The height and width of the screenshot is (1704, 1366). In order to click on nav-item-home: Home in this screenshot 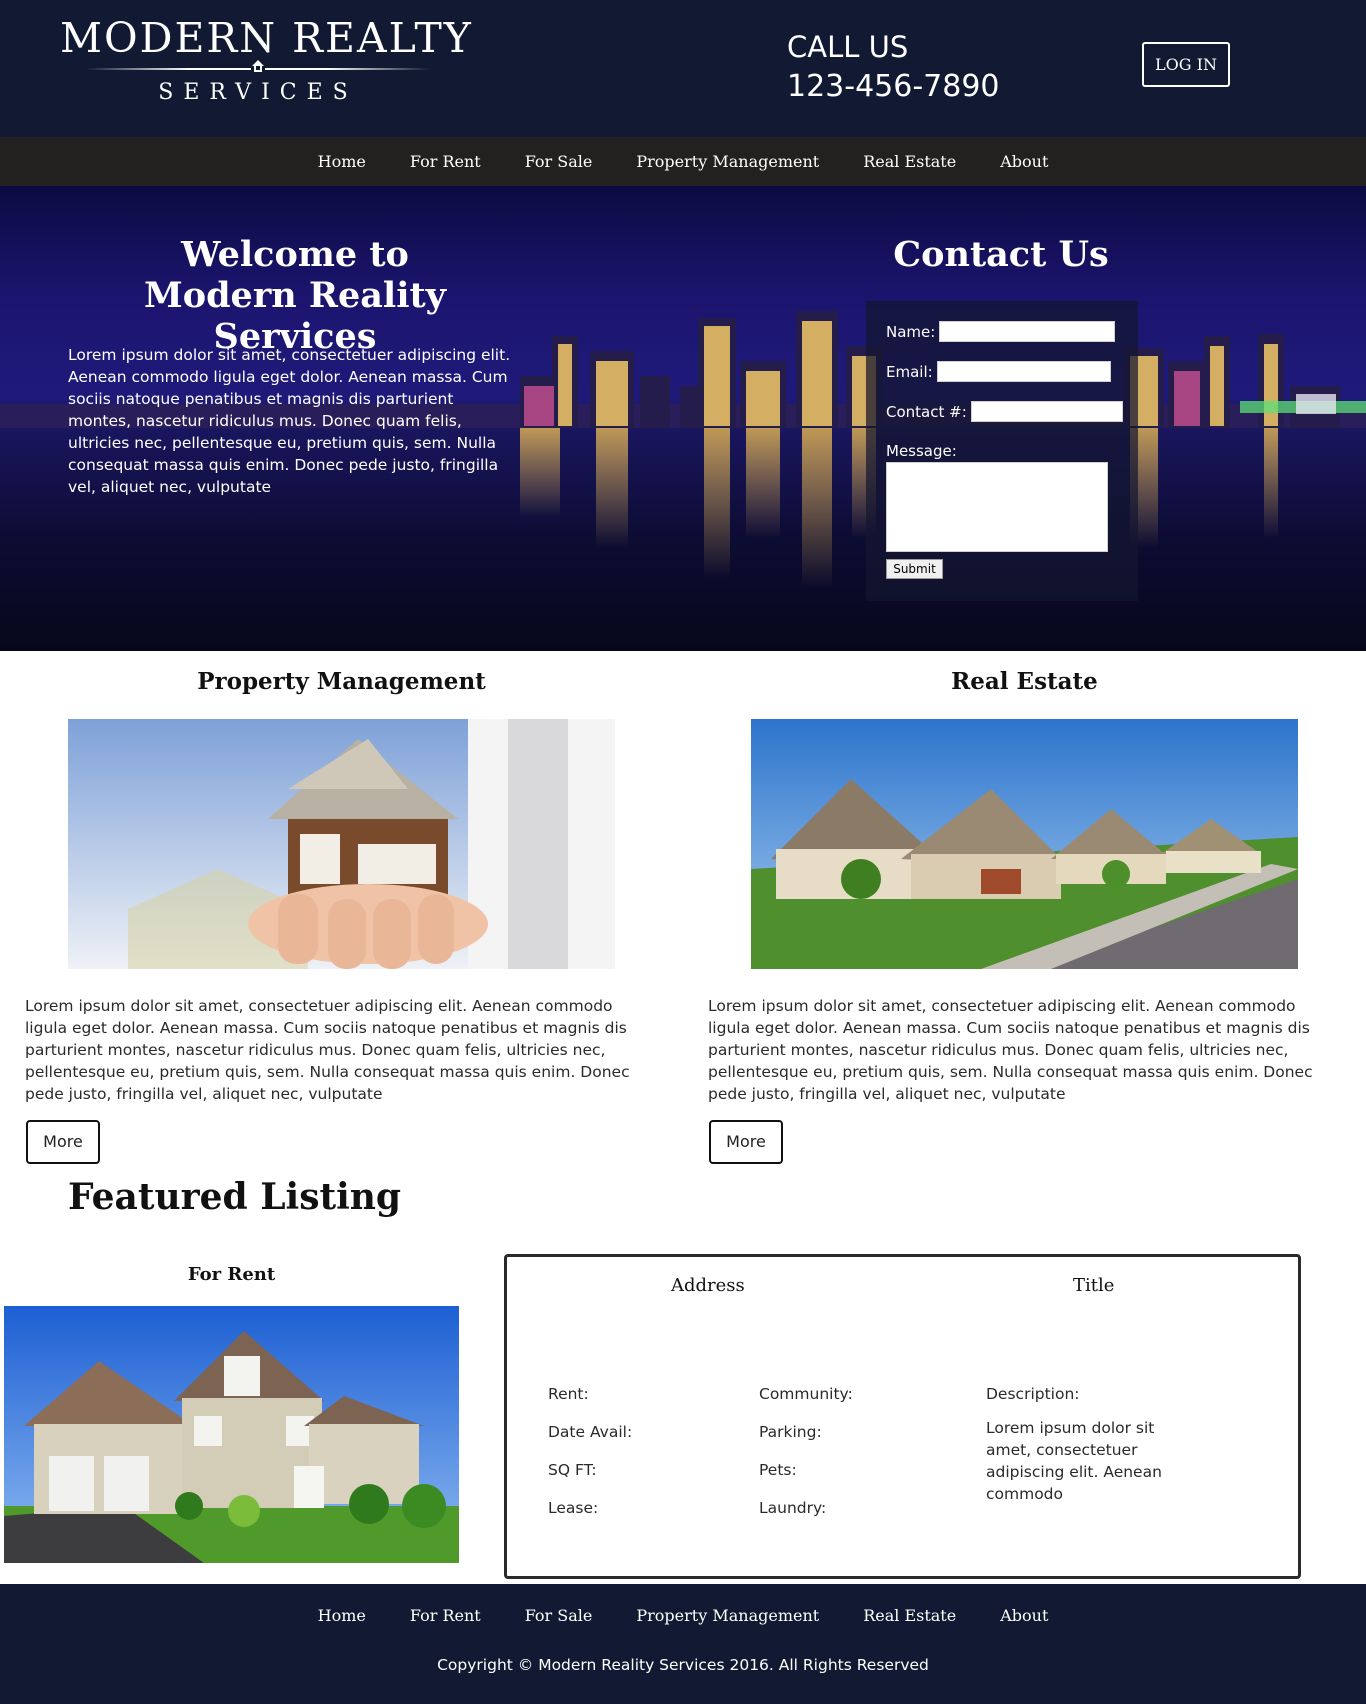, I will do `click(342, 161)`.